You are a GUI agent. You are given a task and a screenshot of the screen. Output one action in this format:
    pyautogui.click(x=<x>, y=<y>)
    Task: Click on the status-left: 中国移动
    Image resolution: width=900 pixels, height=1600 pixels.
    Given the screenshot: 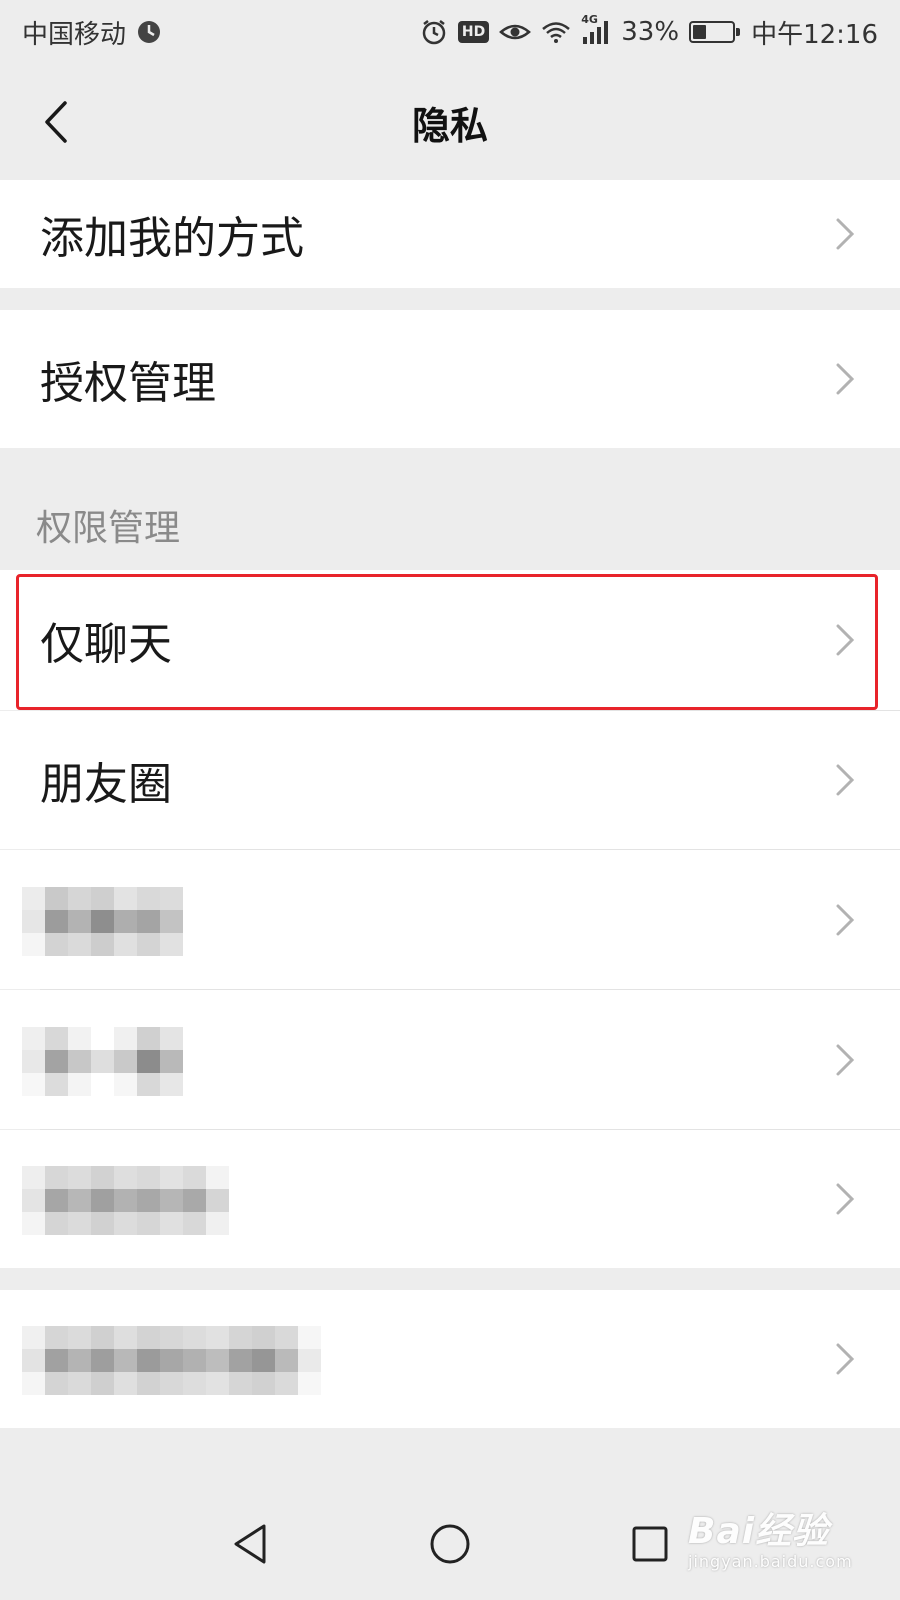 What is the action you would take?
    pyautogui.click(x=92, y=32)
    